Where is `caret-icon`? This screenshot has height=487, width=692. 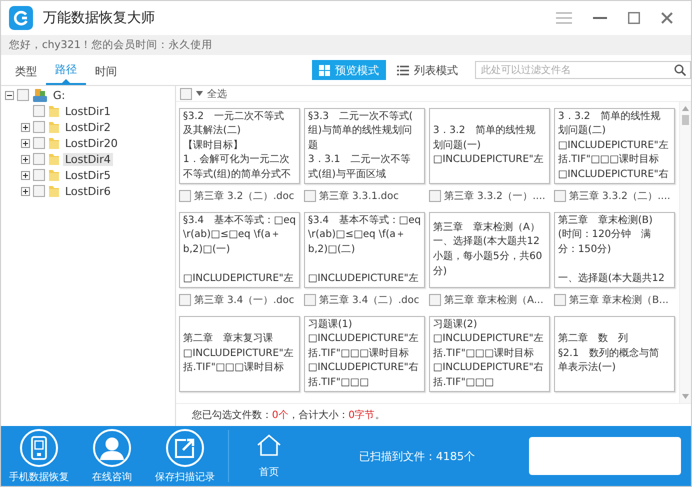 caret-icon is located at coordinates (199, 93).